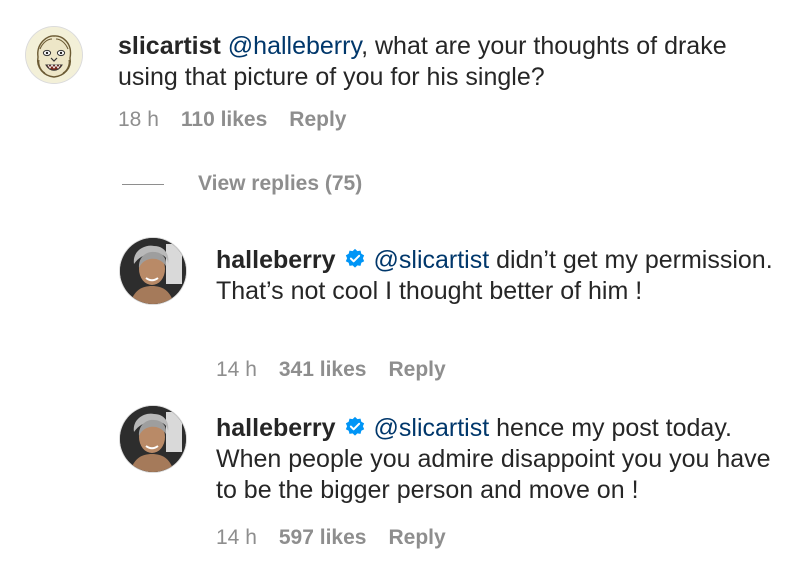 The width and height of the screenshot is (800, 568). I want to click on comment-time: 18 h, so click(138, 120).